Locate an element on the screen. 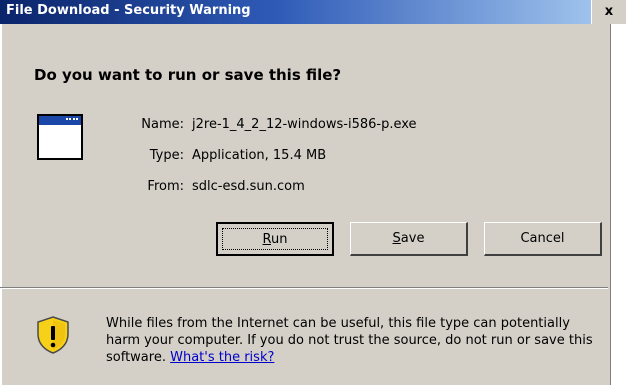  from-label: From: is located at coordinates (165, 186).